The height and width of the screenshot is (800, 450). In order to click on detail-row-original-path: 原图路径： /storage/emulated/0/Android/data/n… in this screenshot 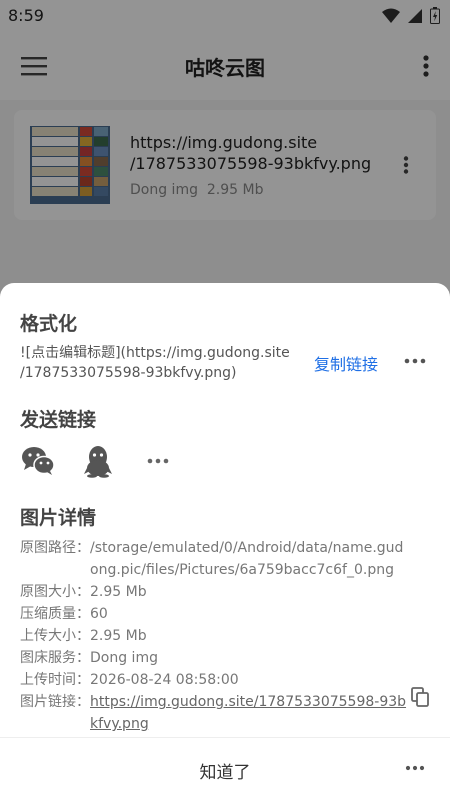, I will do `click(215, 559)`.